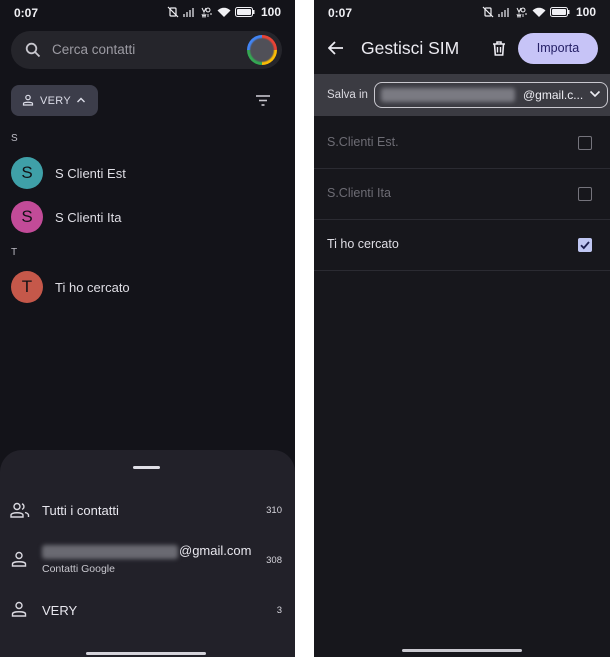  I want to click on sim-contact-name: Ti ho cercato, so click(363, 244).